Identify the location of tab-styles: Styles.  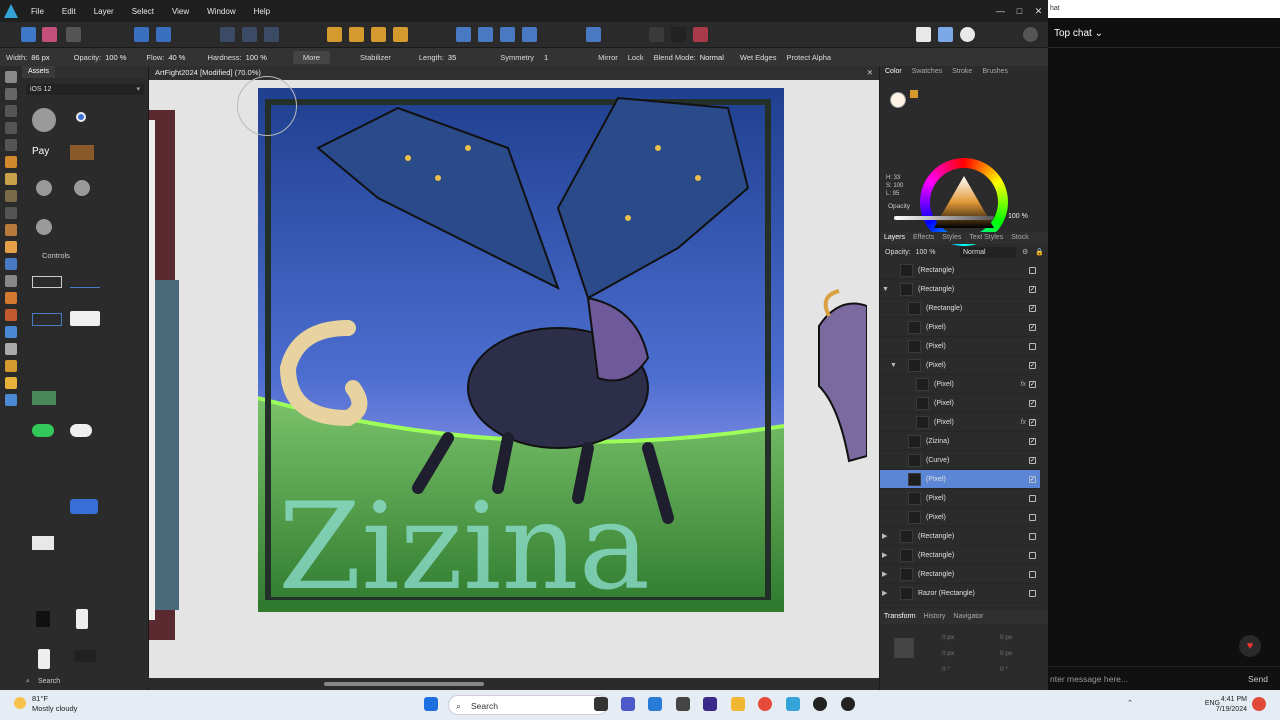
(951, 238).